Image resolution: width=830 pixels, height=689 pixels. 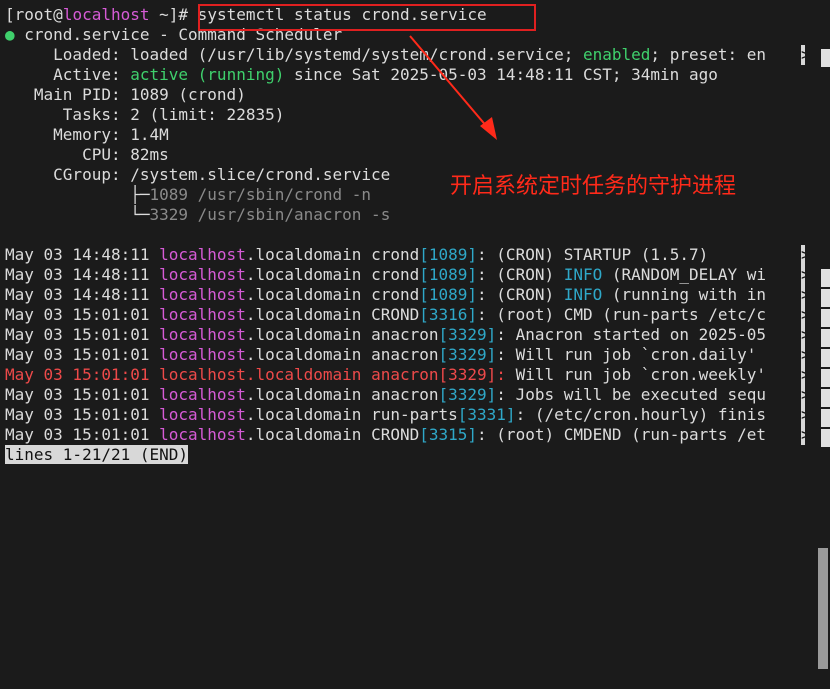 What do you see at coordinates (823, 608) in the screenshot?
I see `scrollbar-thumb` at bounding box center [823, 608].